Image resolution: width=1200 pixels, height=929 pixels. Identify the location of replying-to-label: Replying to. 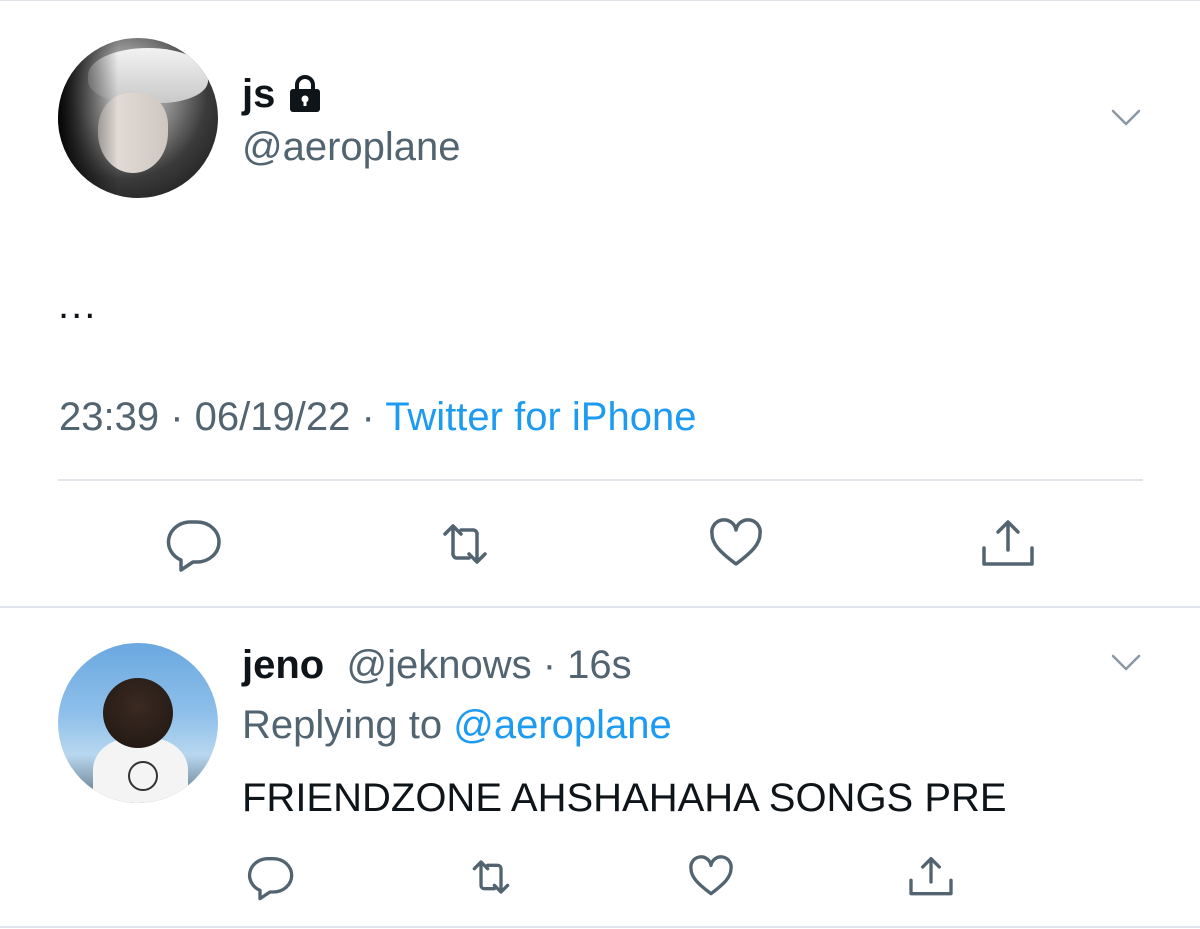
(348, 725).